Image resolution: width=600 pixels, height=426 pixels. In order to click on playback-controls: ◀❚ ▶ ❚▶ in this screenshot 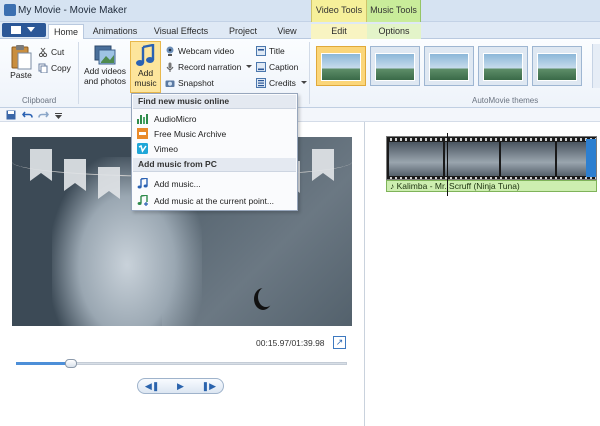, I will do `click(180, 386)`.